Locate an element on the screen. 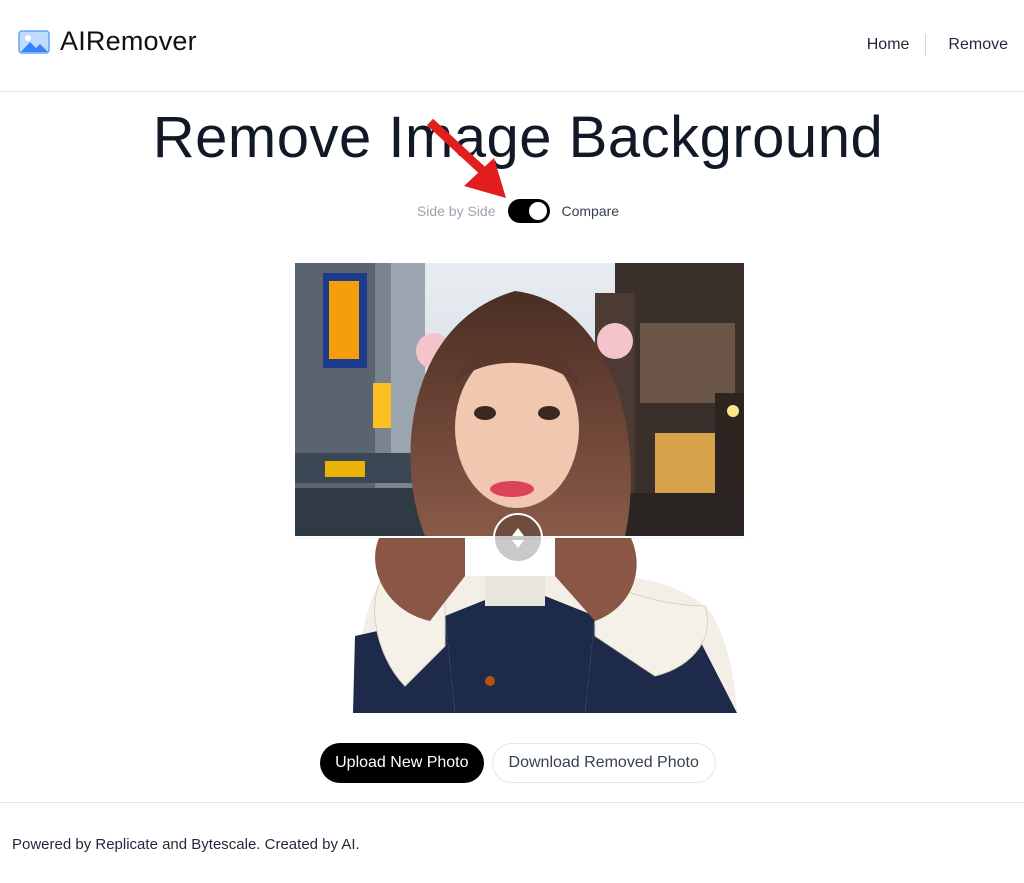 The height and width of the screenshot is (883, 1024). top-nav: Home Remove is located at coordinates (937, 45).